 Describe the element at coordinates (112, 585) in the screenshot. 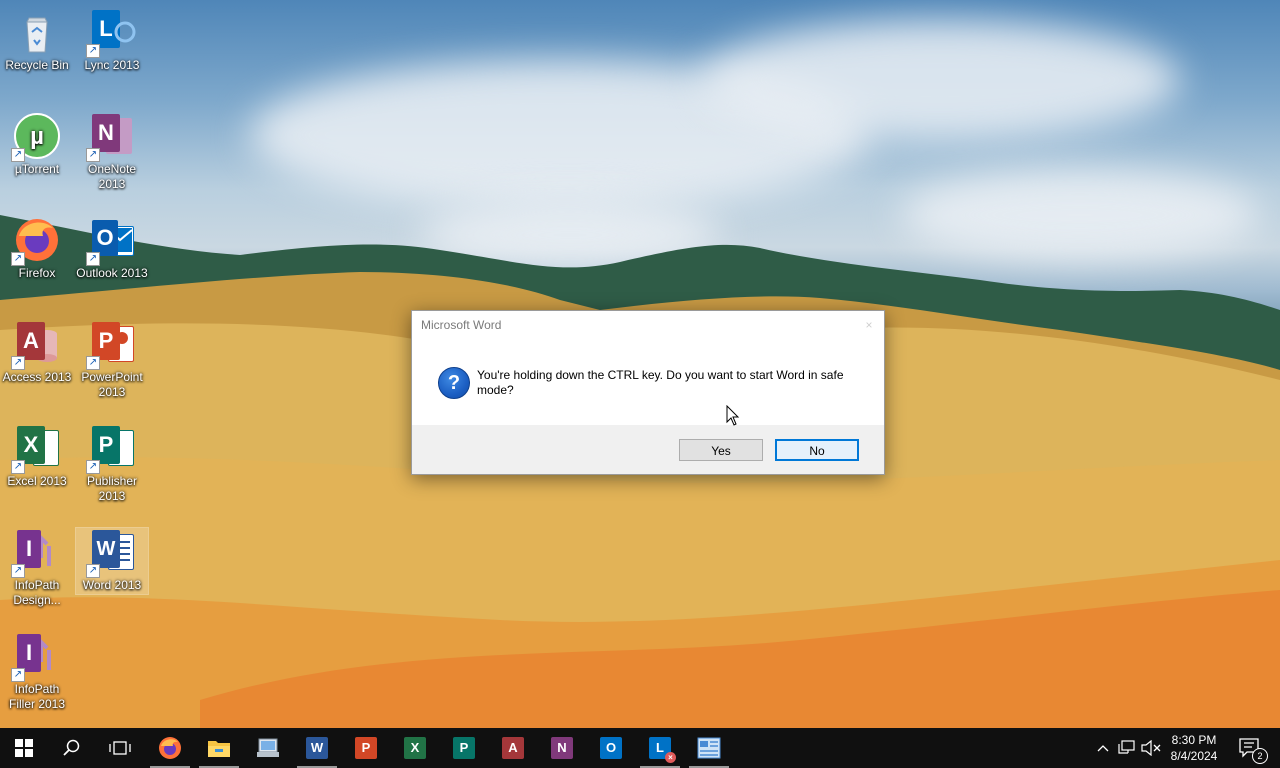

I see `desktop-icon-label: Word 2013` at that location.